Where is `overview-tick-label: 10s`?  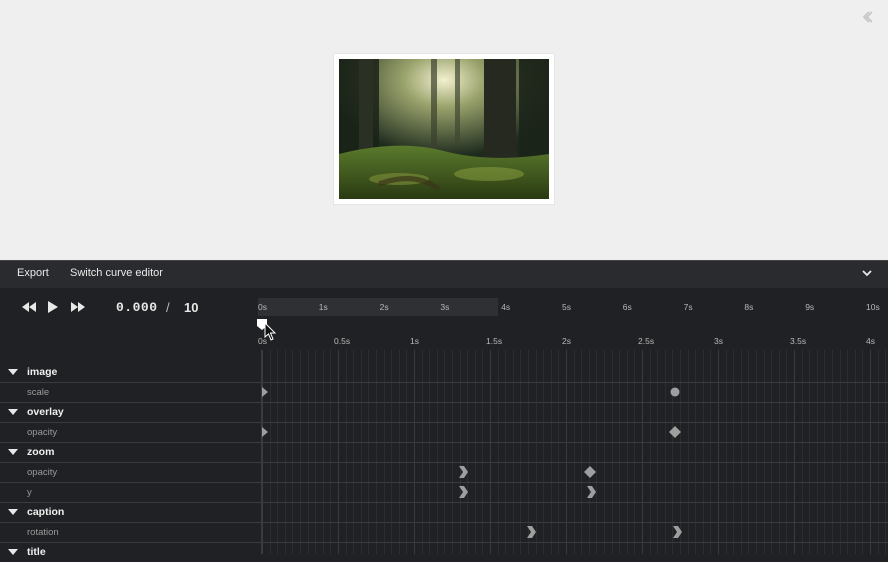 overview-tick-label: 10s is located at coordinates (873, 307).